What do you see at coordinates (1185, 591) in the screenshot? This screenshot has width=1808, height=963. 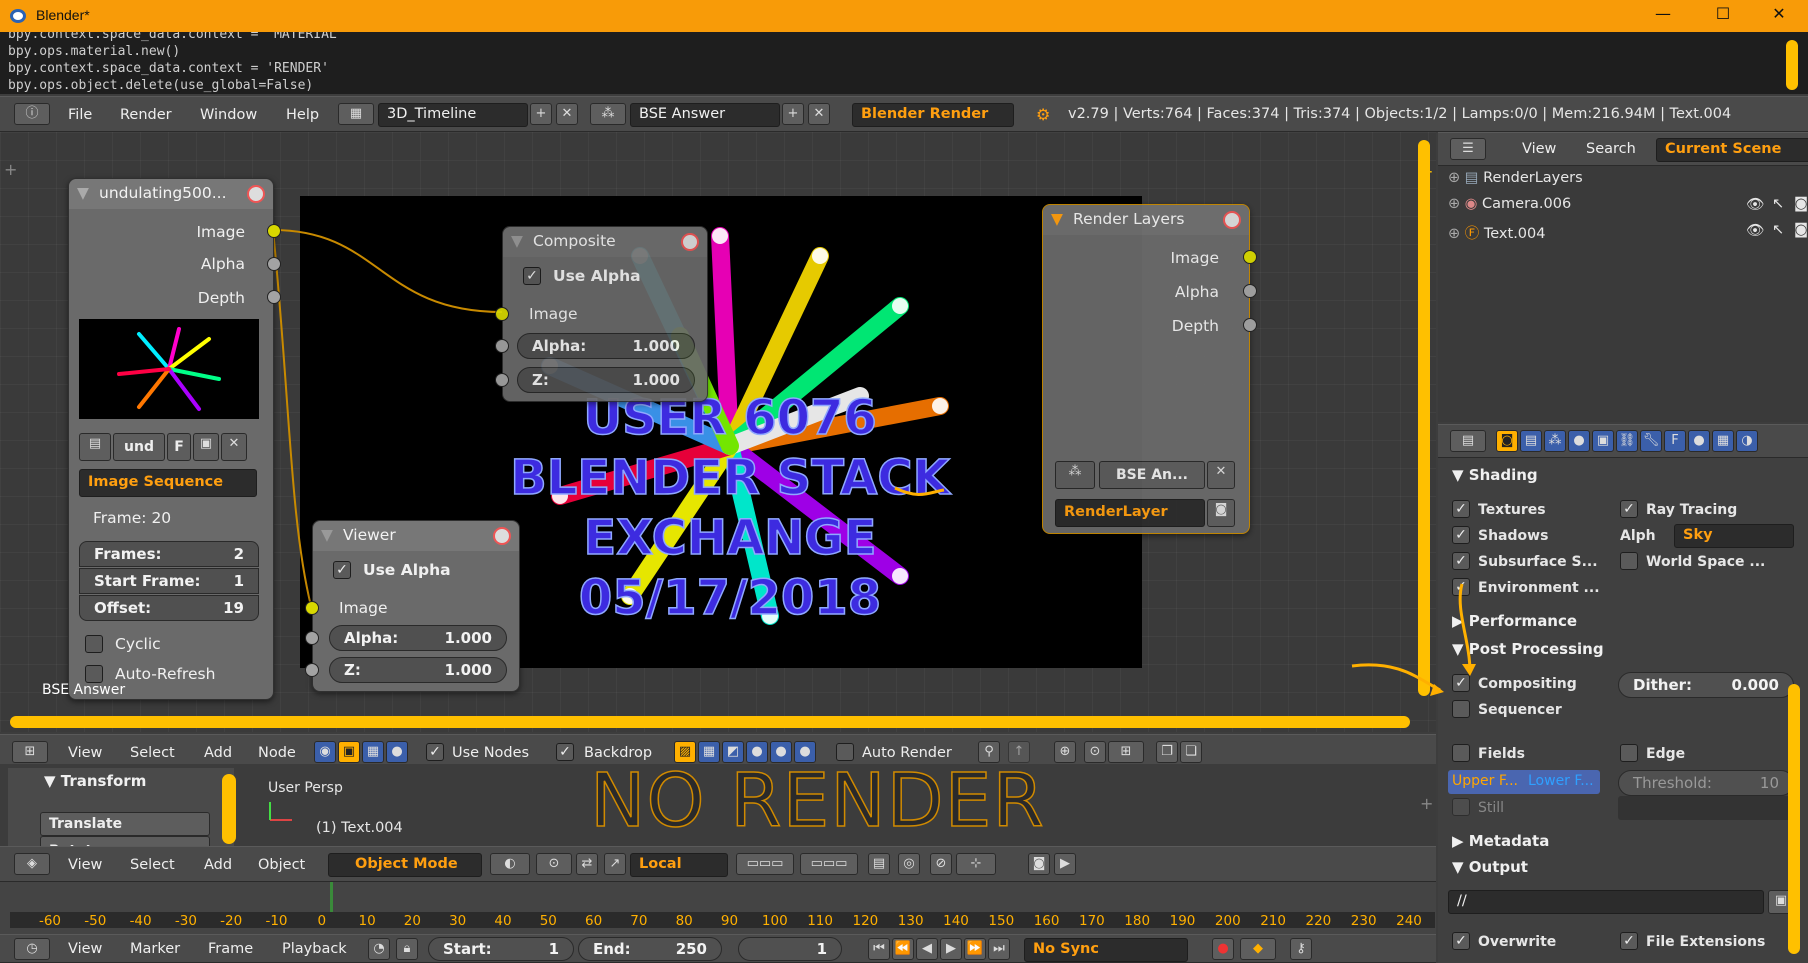 I see `annotation-arrows` at bounding box center [1185, 591].